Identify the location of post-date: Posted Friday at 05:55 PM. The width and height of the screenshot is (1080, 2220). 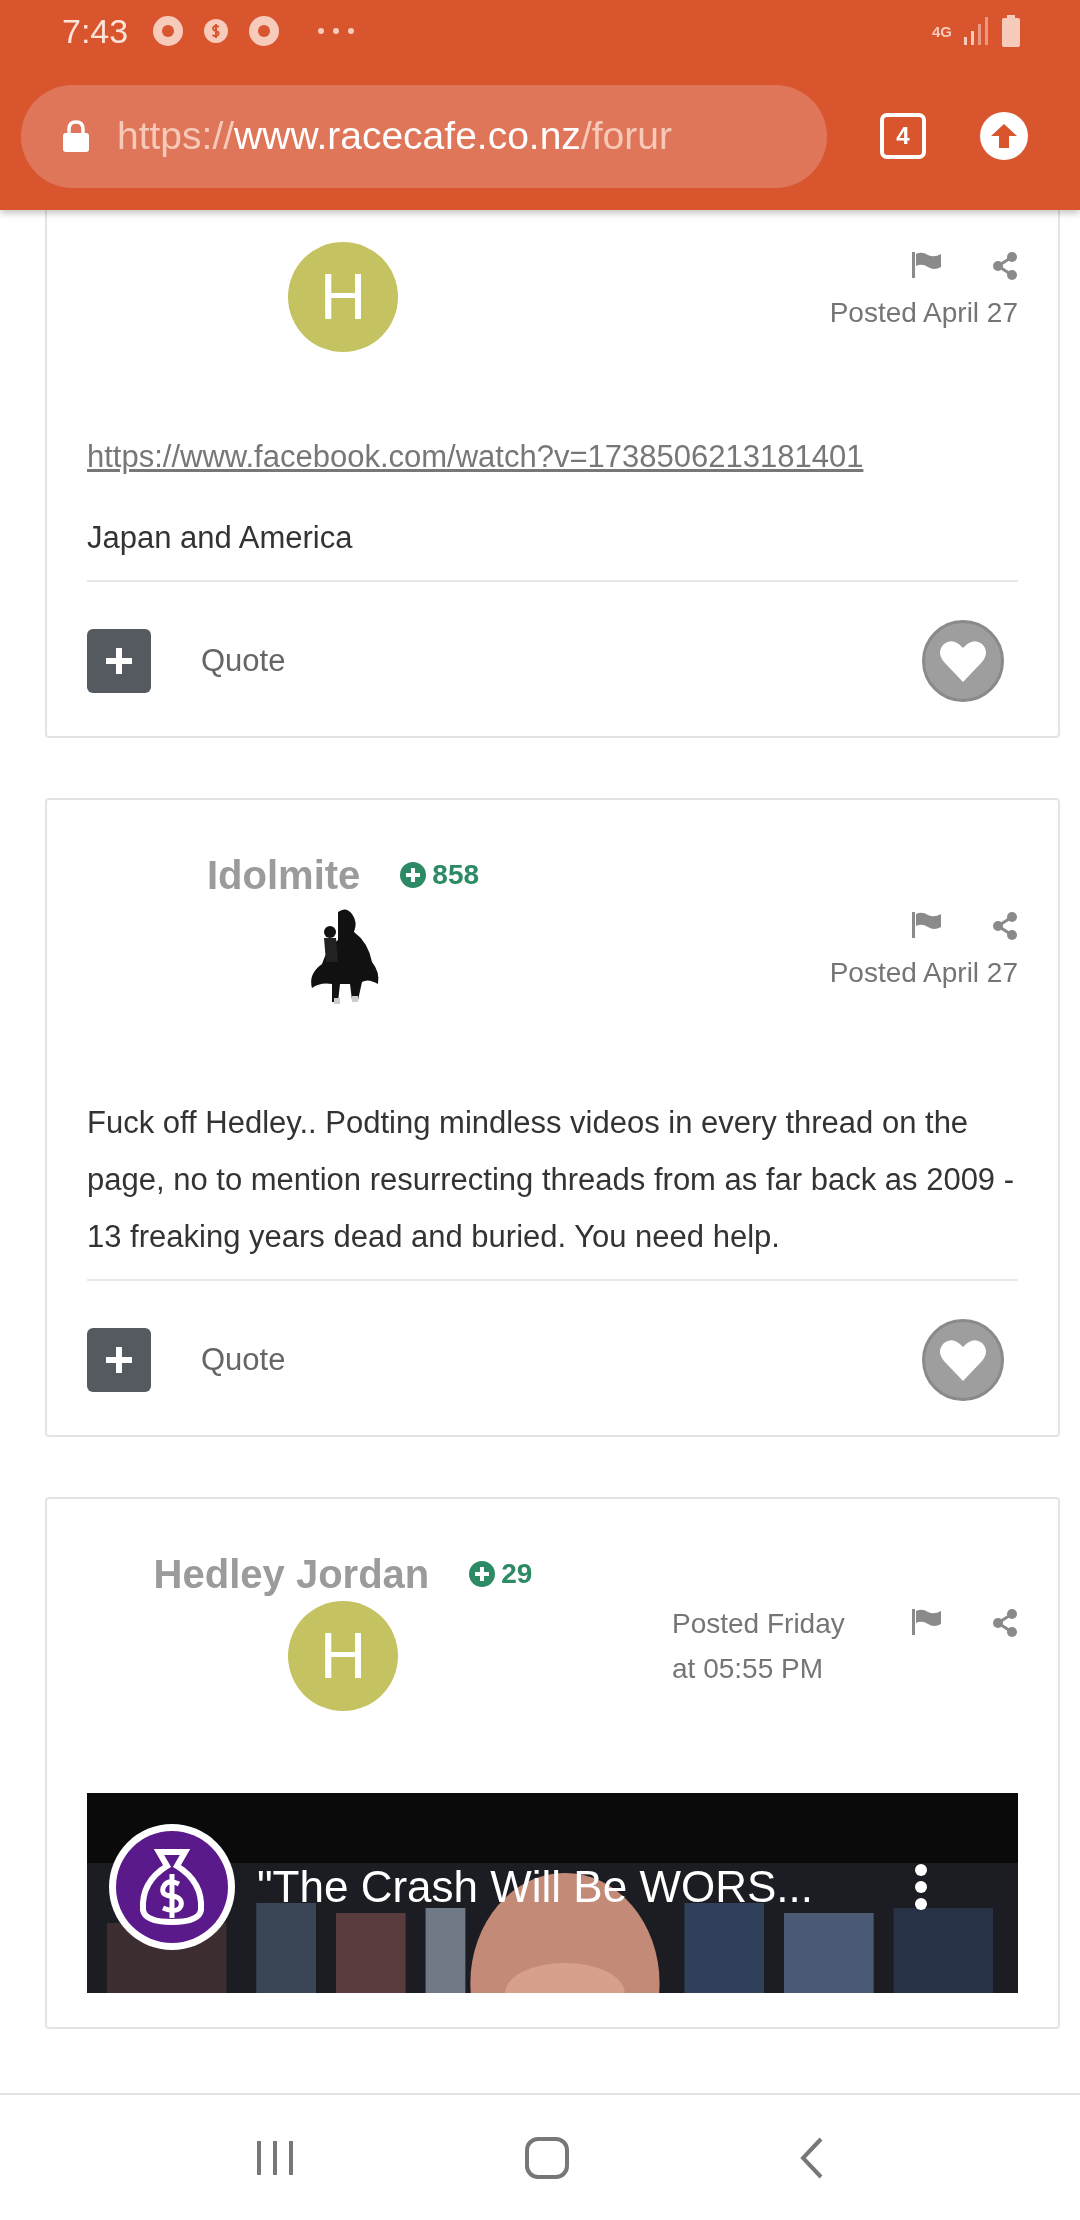
(759, 1646).